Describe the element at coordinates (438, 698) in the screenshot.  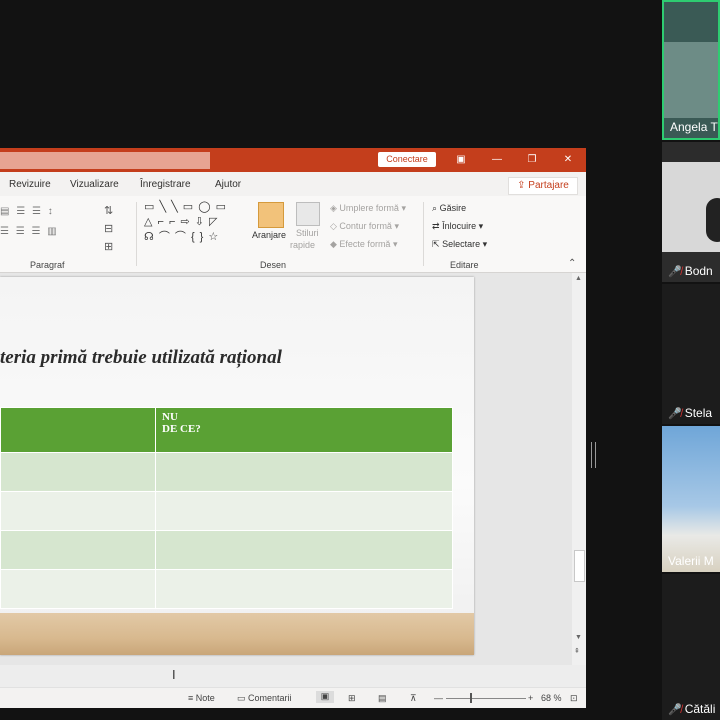
I see `zoom-out-icon: —` at that location.